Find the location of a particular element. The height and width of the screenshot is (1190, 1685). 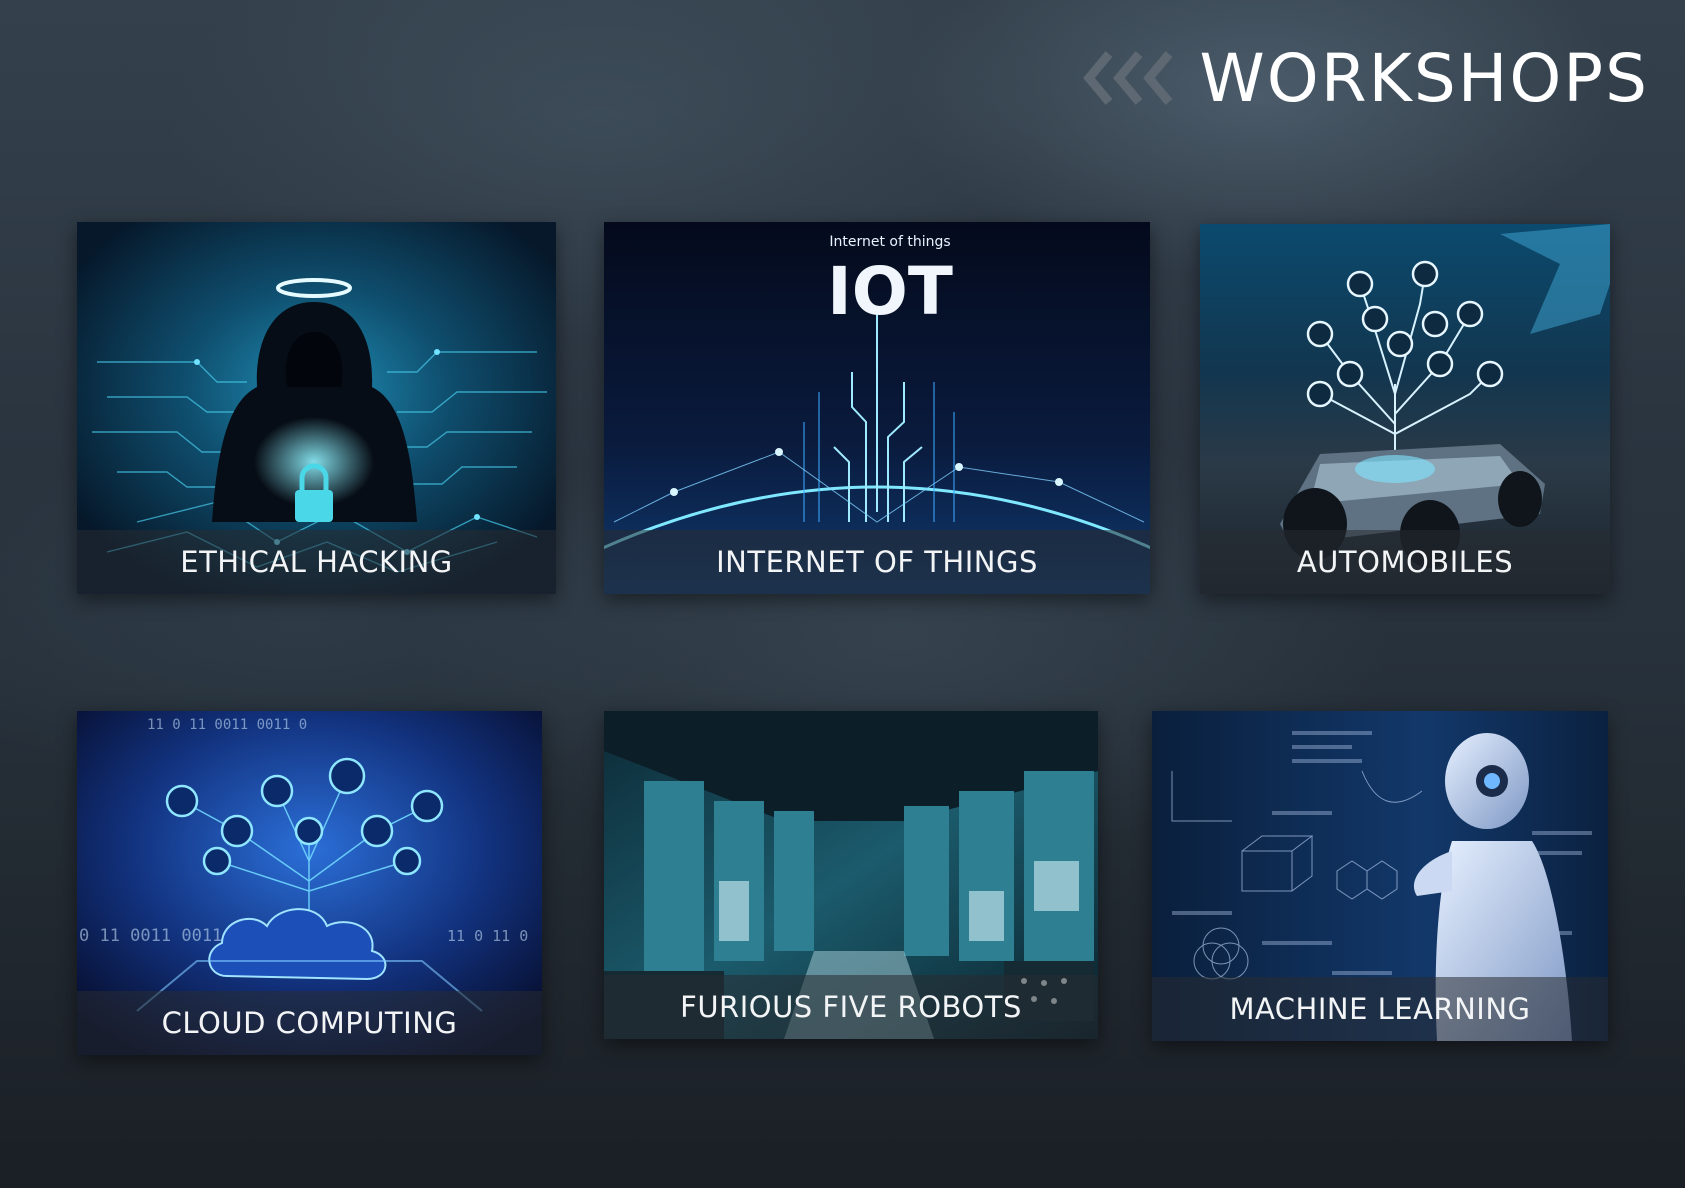

card-label: FURIOUS FIVE ROBOTS is located at coordinates (851, 1007).